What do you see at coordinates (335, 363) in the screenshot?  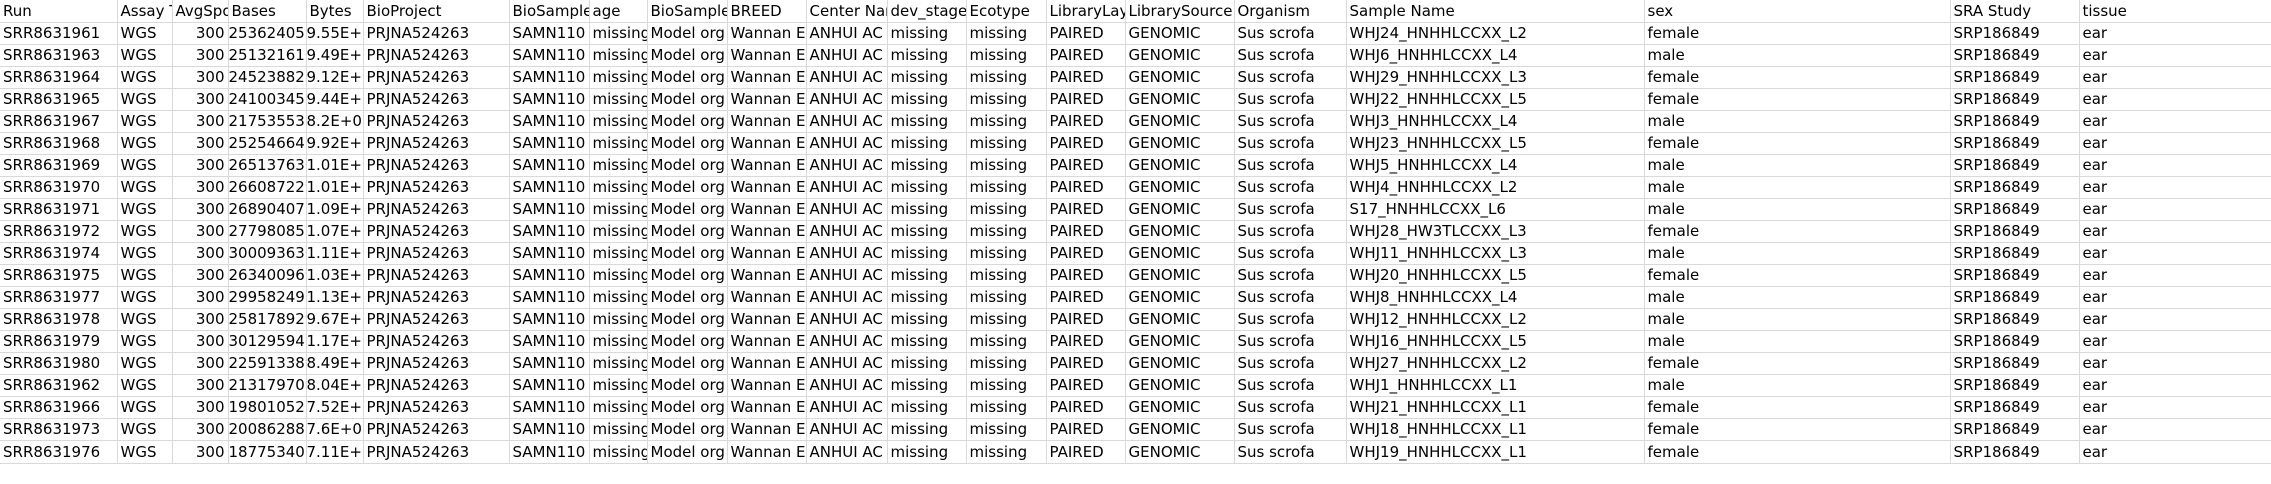 I see `cell-bytes: 8.49E+09` at bounding box center [335, 363].